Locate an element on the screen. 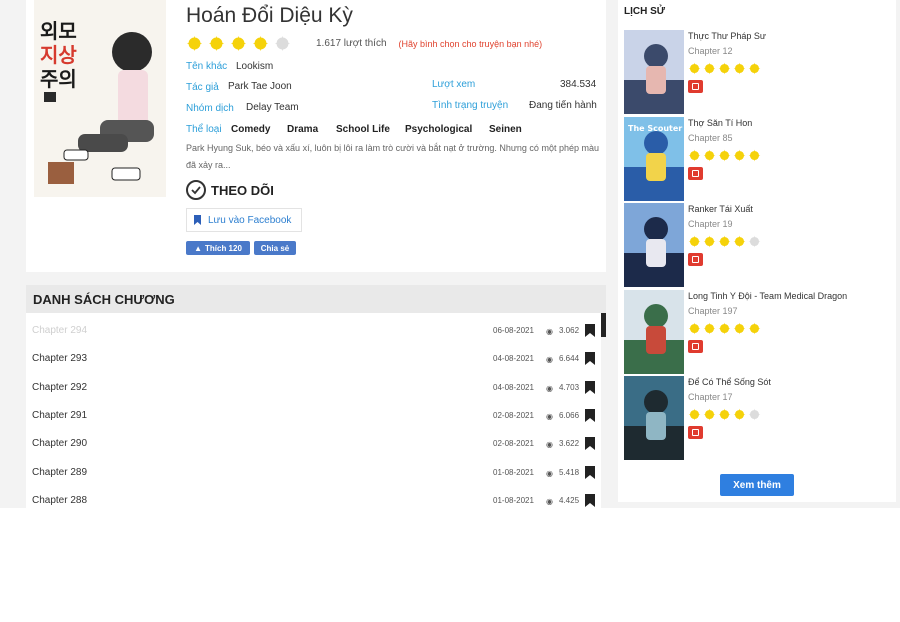  chapter-name: Chapter 291 is located at coordinates (59, 415).